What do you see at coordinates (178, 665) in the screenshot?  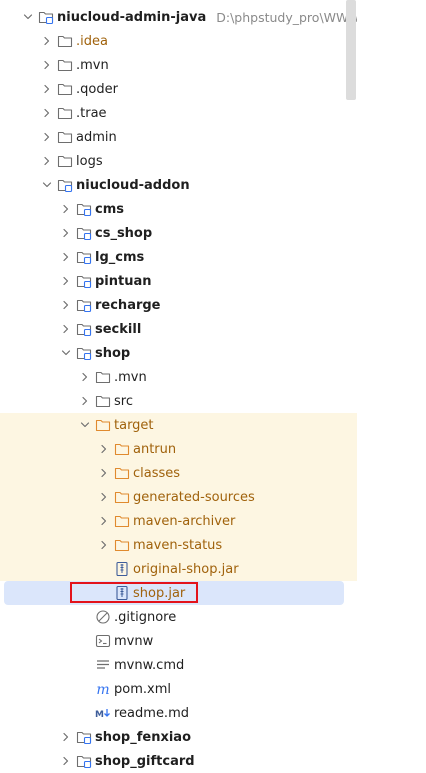 I see `tree-node-mvnw-cmd: mvnw.cmd` at bounding box center [178, 665].